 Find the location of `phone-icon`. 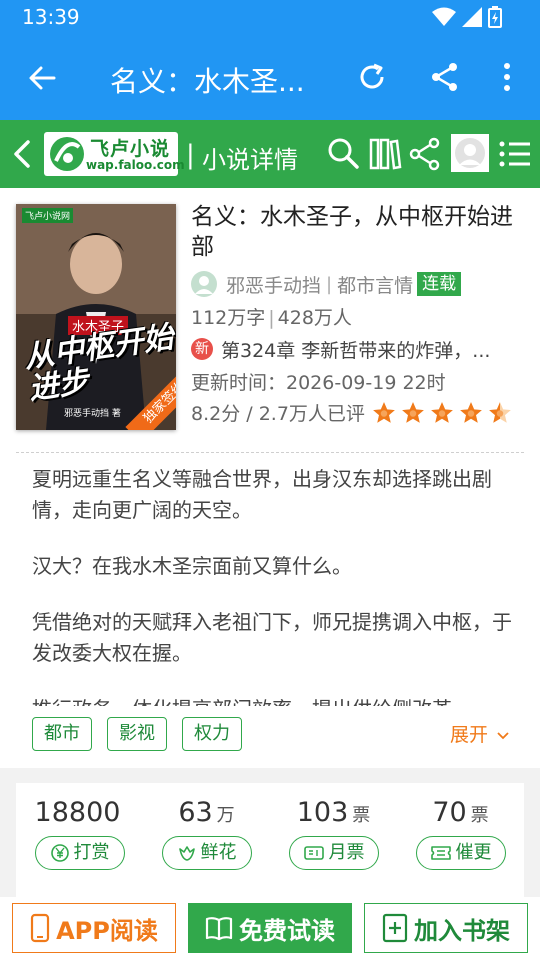

phone-icon is located at coordinates (40, 928).